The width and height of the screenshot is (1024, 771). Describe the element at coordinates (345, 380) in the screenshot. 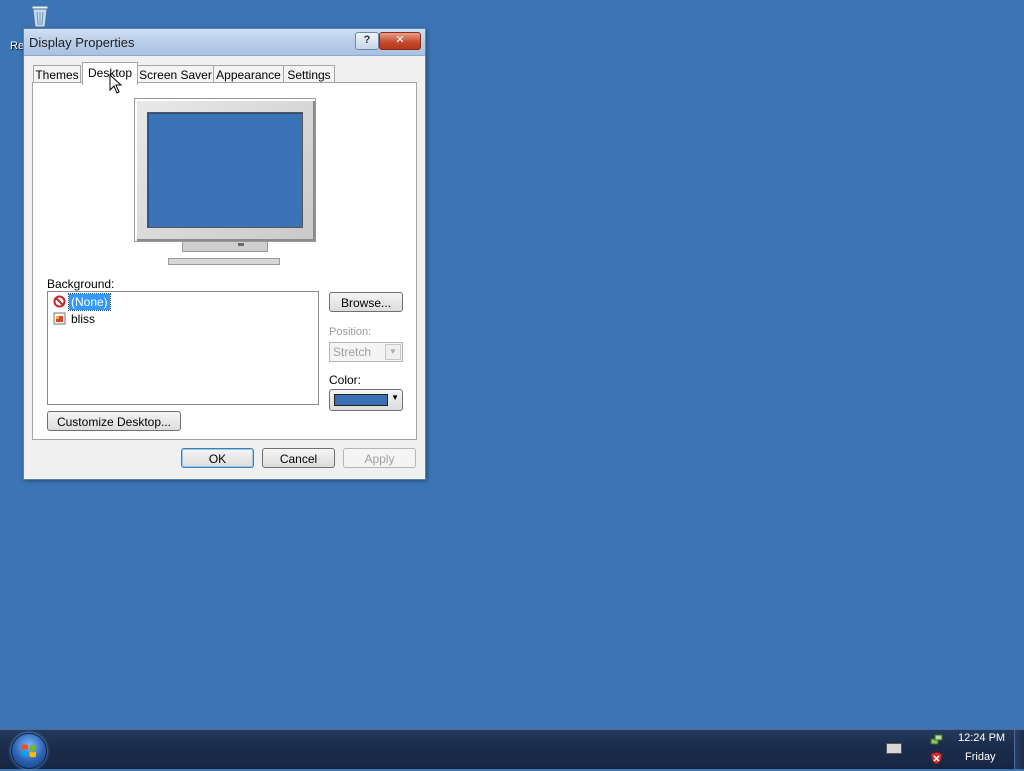

I see `color-label: Color:` at that location.